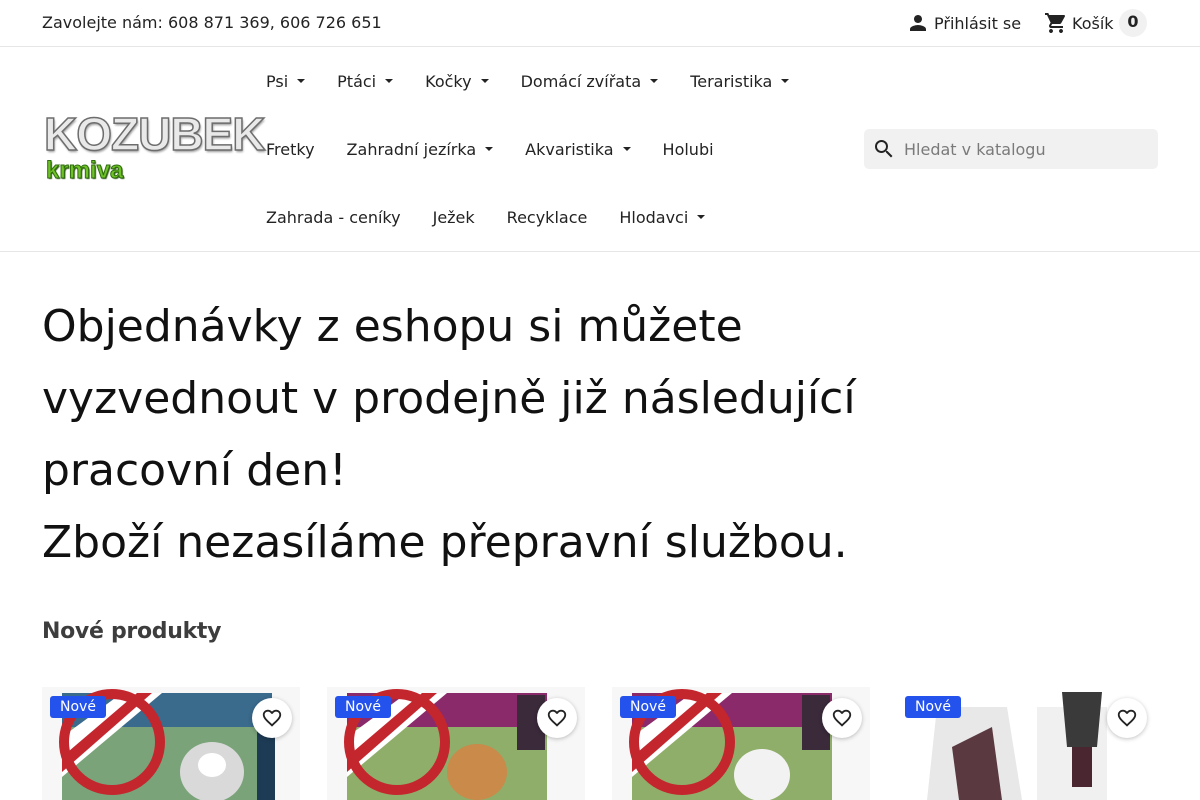 This screenshot has width=1200, height=800. I want to click on nav-item-zahradni-jezirka: Zahradní jezírka, so click(420, 149).